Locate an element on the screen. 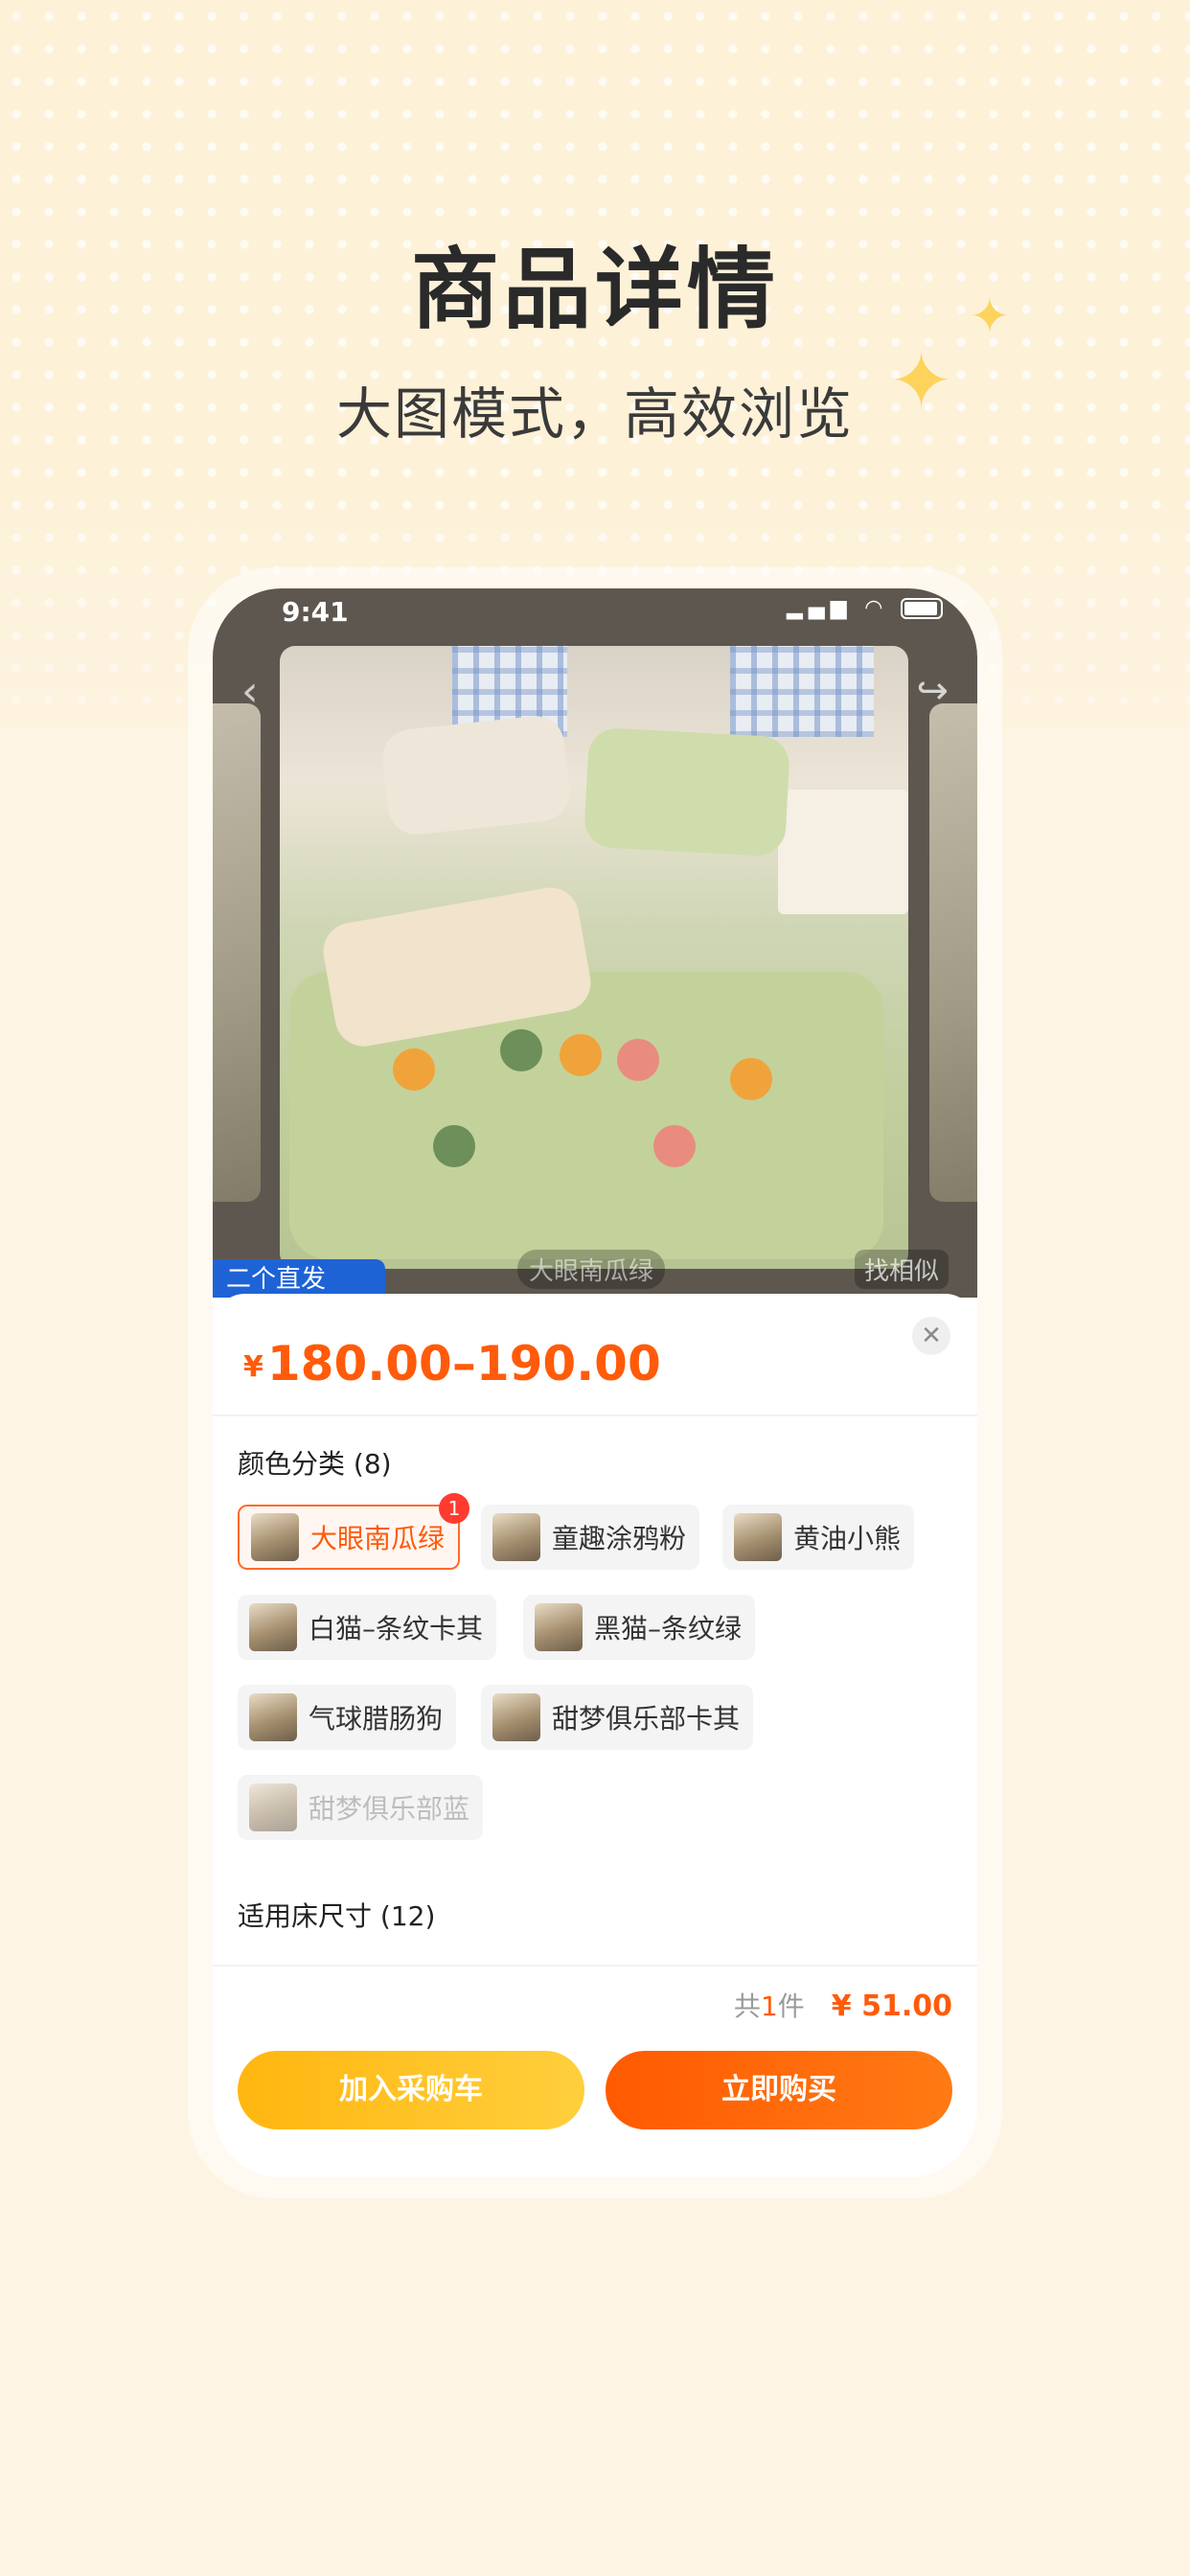 Image resolution: width=1190 pixels, height=2576 pixels. shipping-tag: 二个直发 is located at coordinates (299, 1278).